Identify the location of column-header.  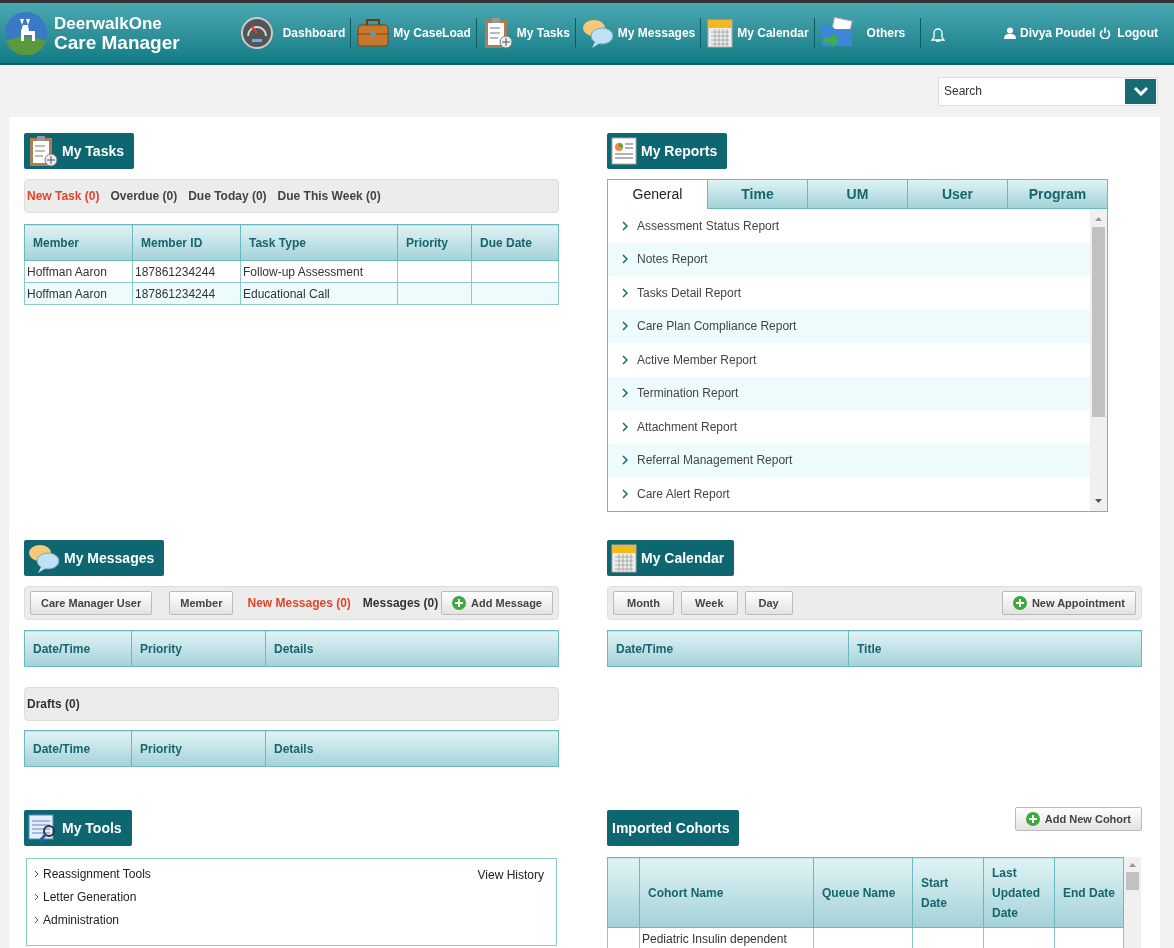
(623, 892).